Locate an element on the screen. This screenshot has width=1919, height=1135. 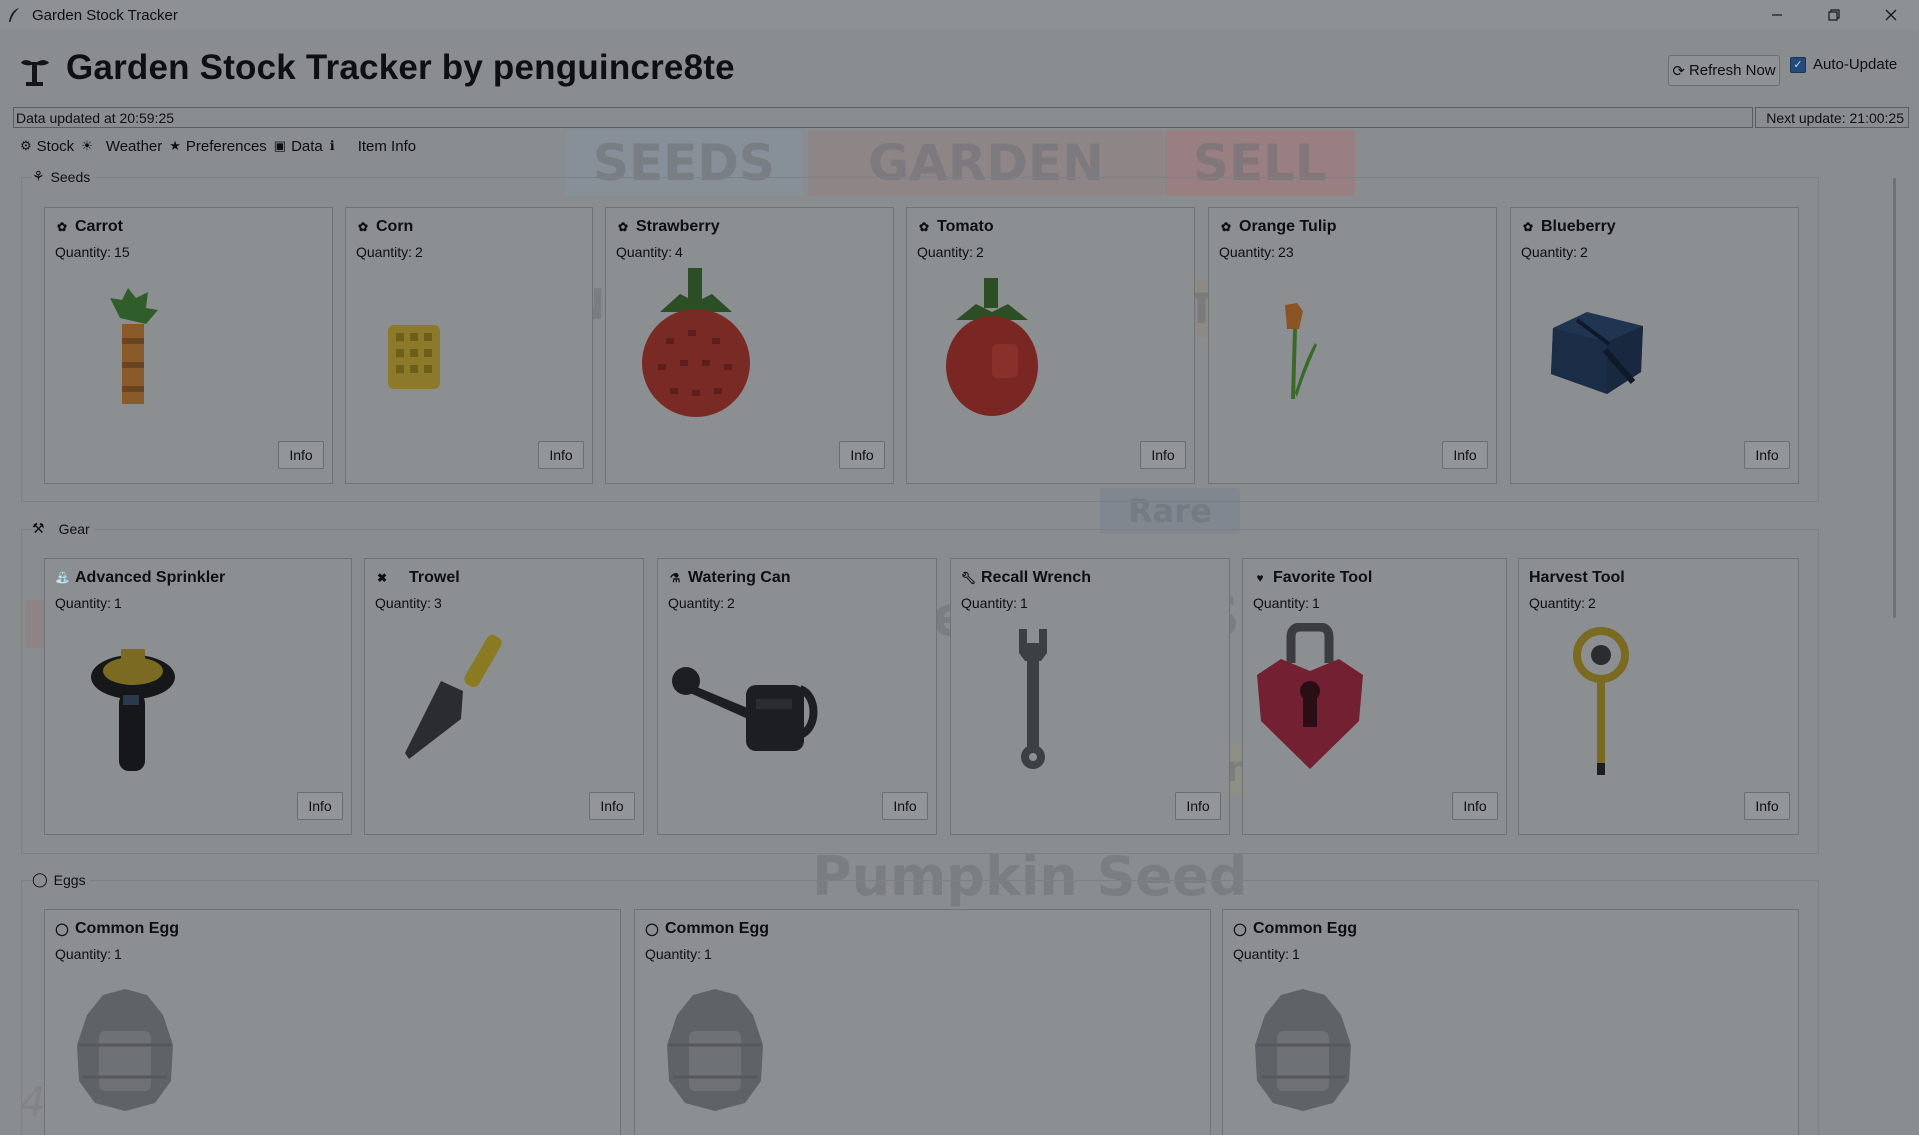
item-name: Watering Can is located at coordinates (739, 577).